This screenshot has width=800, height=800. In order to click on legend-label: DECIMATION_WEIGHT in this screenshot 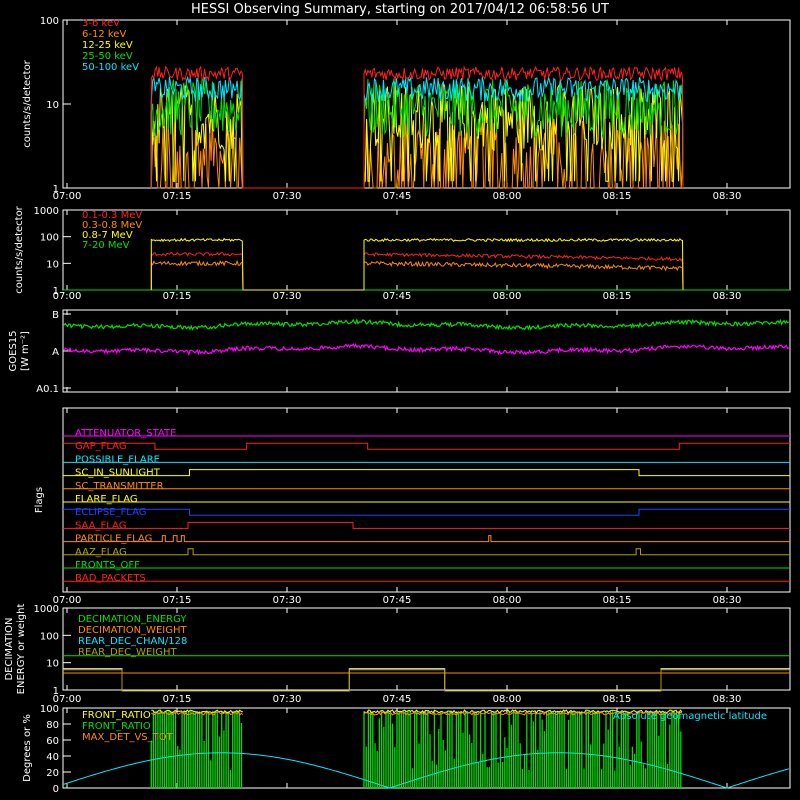, I will do `click(132, 630)`.